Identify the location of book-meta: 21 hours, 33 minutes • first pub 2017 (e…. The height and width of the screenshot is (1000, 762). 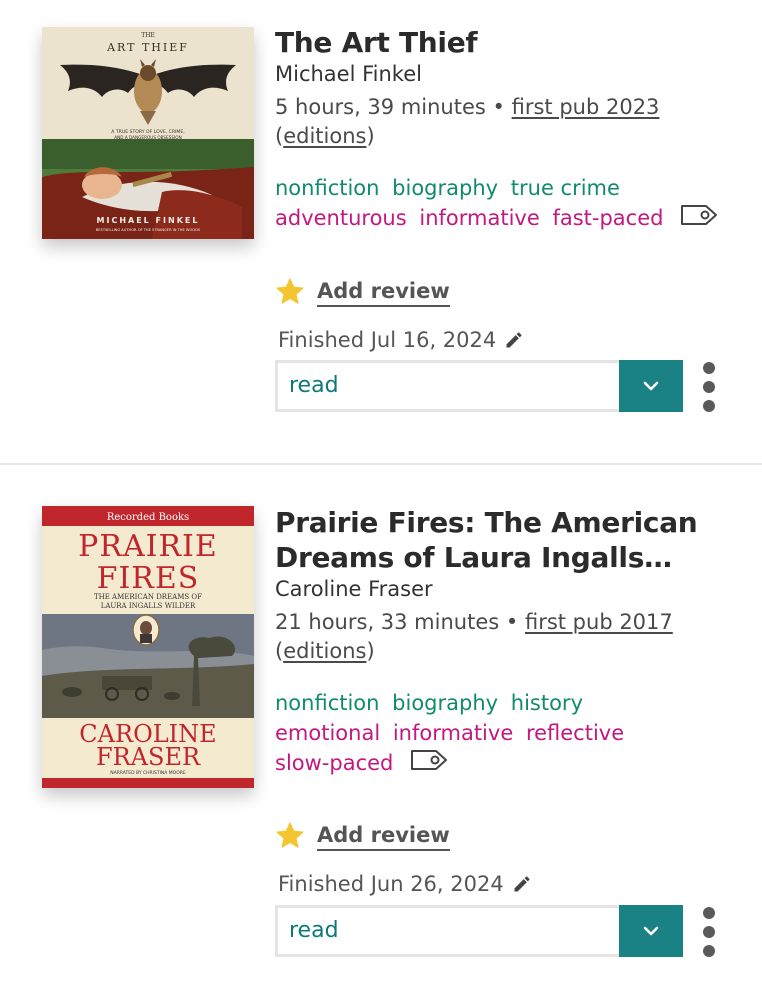
(510, 637).